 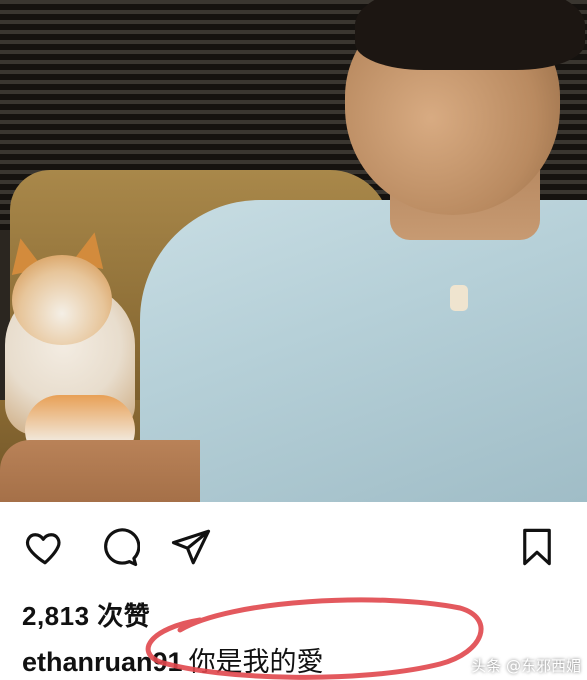 I want to click on necklace-pendant, so click(x=459, y=298).